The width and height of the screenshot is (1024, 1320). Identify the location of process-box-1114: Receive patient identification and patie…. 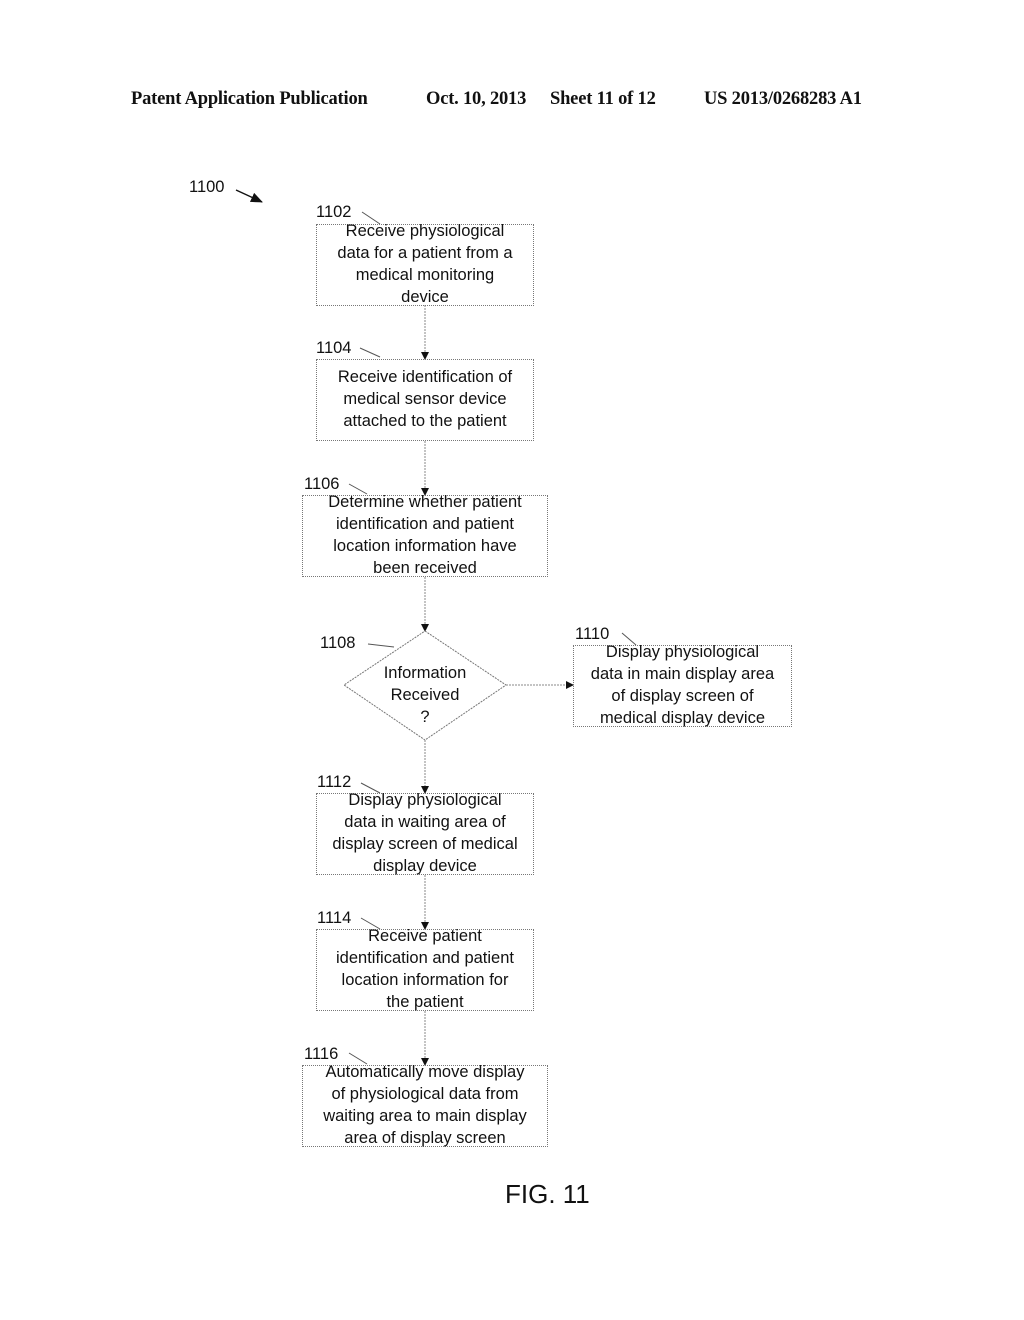
(425, 969).